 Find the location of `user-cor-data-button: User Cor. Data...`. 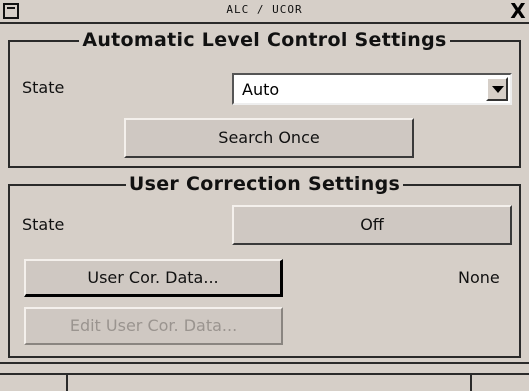

user-cor-data-button: User Cor. Data... is located at coordinates (153, 278).